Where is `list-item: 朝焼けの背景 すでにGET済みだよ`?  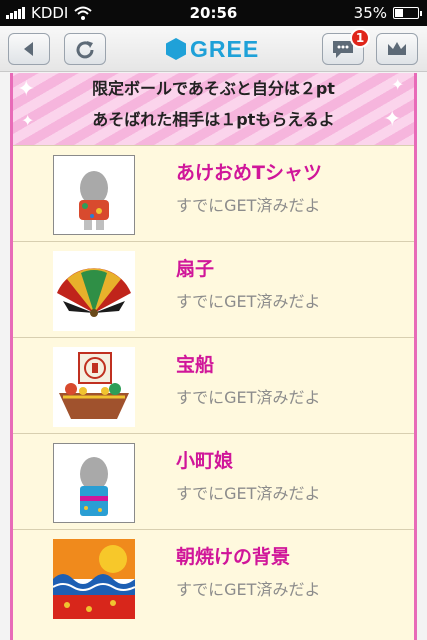 list-item: 朝焼けの背景 すでにGET済みだよ is located at coordinates (213, 577).